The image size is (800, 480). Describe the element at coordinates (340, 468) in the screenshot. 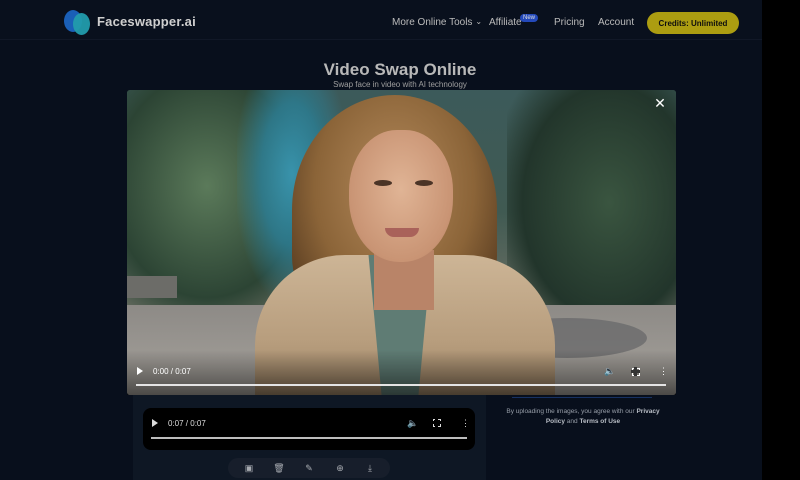

I see `zoom-in-icon: ⊕` at that location.